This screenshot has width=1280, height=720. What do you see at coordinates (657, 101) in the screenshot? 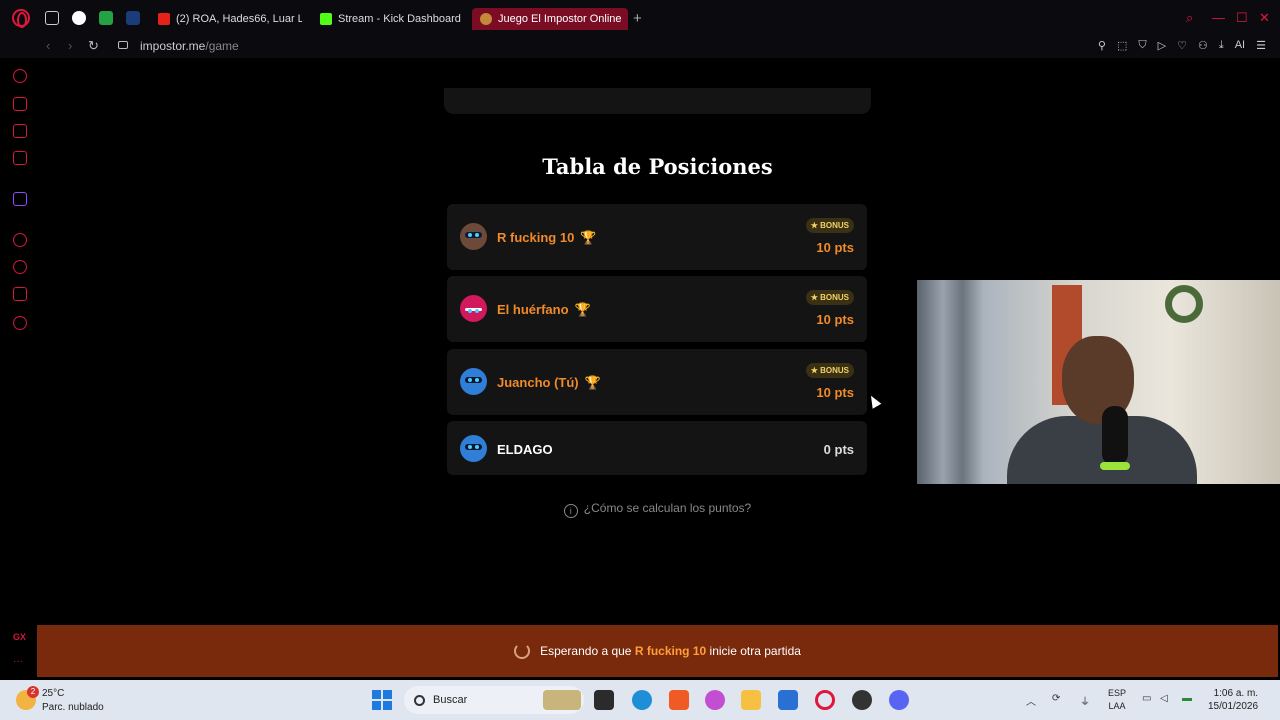
I see `previous-section-card` at bounding box center [657, 101].